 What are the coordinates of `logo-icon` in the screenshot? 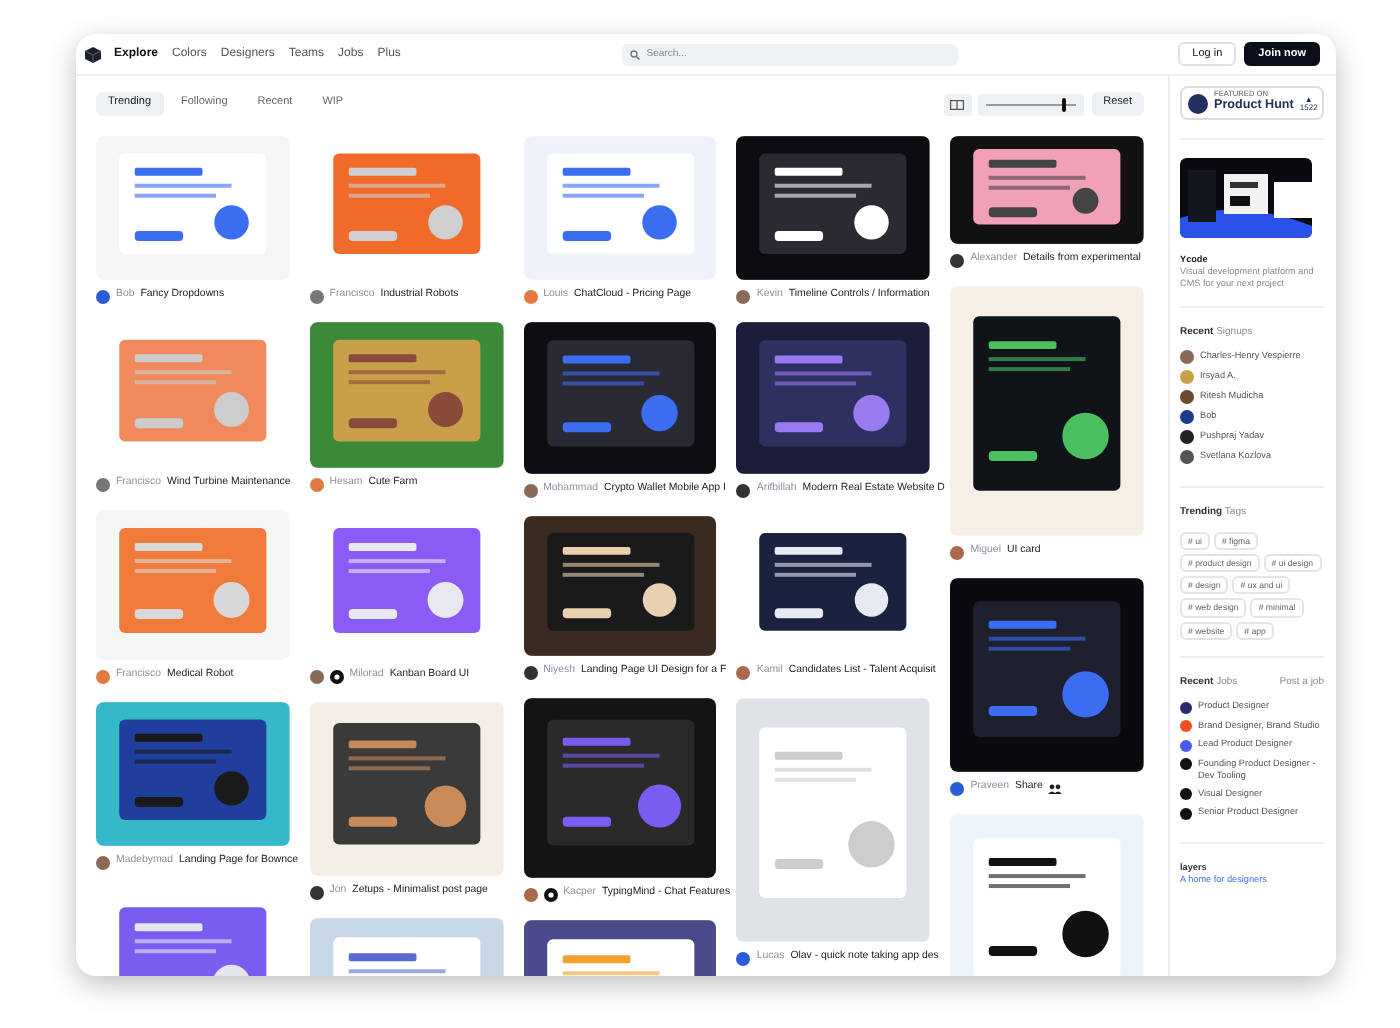 It's located at (93, 54).